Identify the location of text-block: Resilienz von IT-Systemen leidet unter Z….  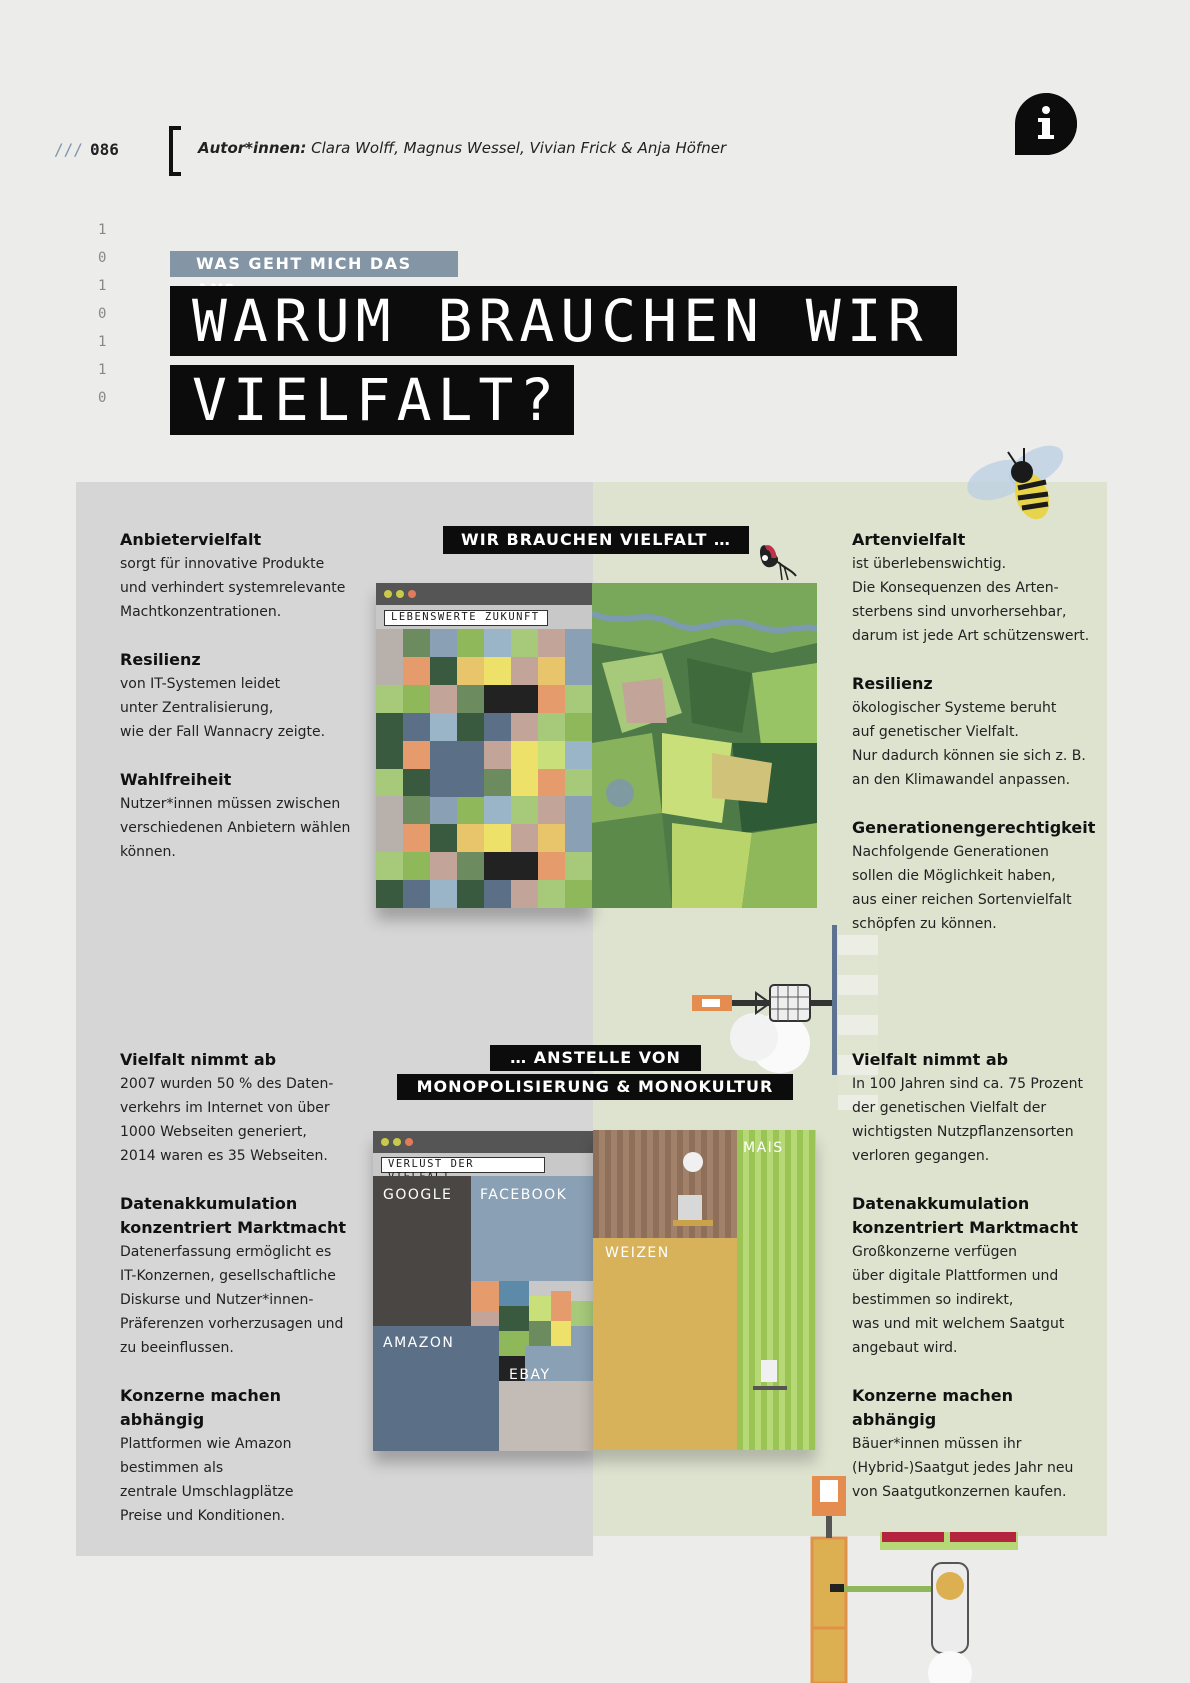
(245, 696).